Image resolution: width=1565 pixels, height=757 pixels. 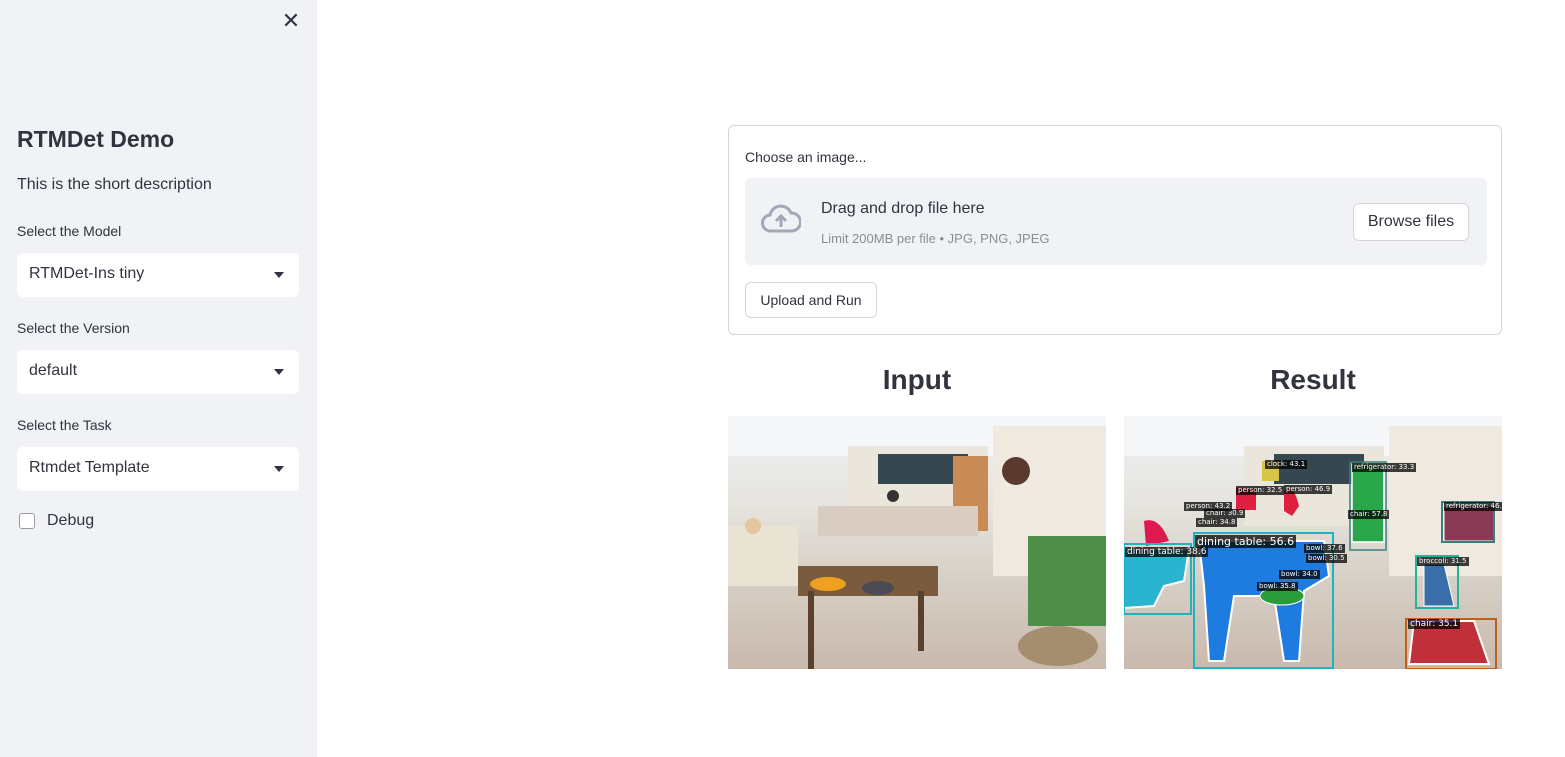 What do you see at coordinates (1286, 464) in the screenshot?
I see `detection-label: clock: 43.1` at bounding box center [1286, 464].